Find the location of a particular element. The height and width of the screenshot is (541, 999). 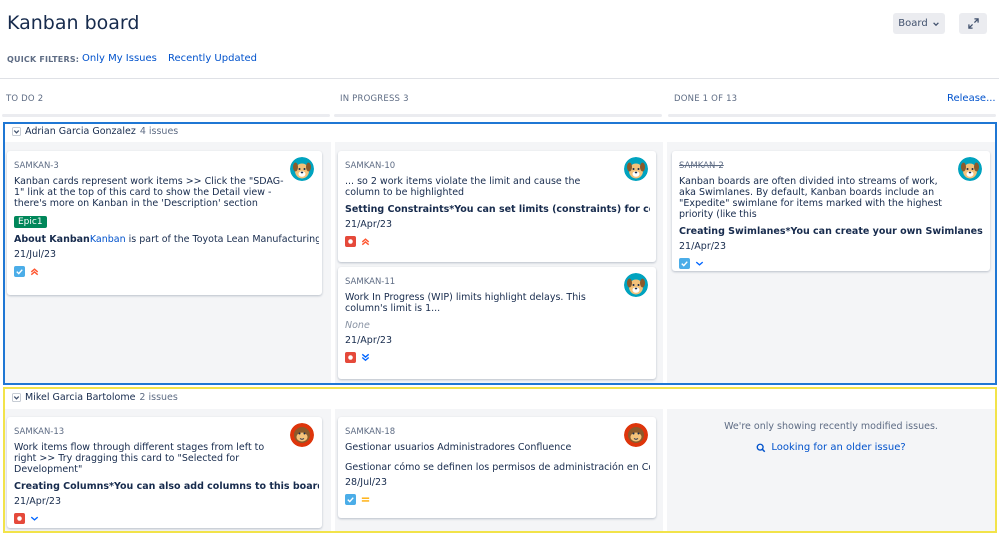

issue-date: 28/Jul/23 is located at coordinates (366, 482).